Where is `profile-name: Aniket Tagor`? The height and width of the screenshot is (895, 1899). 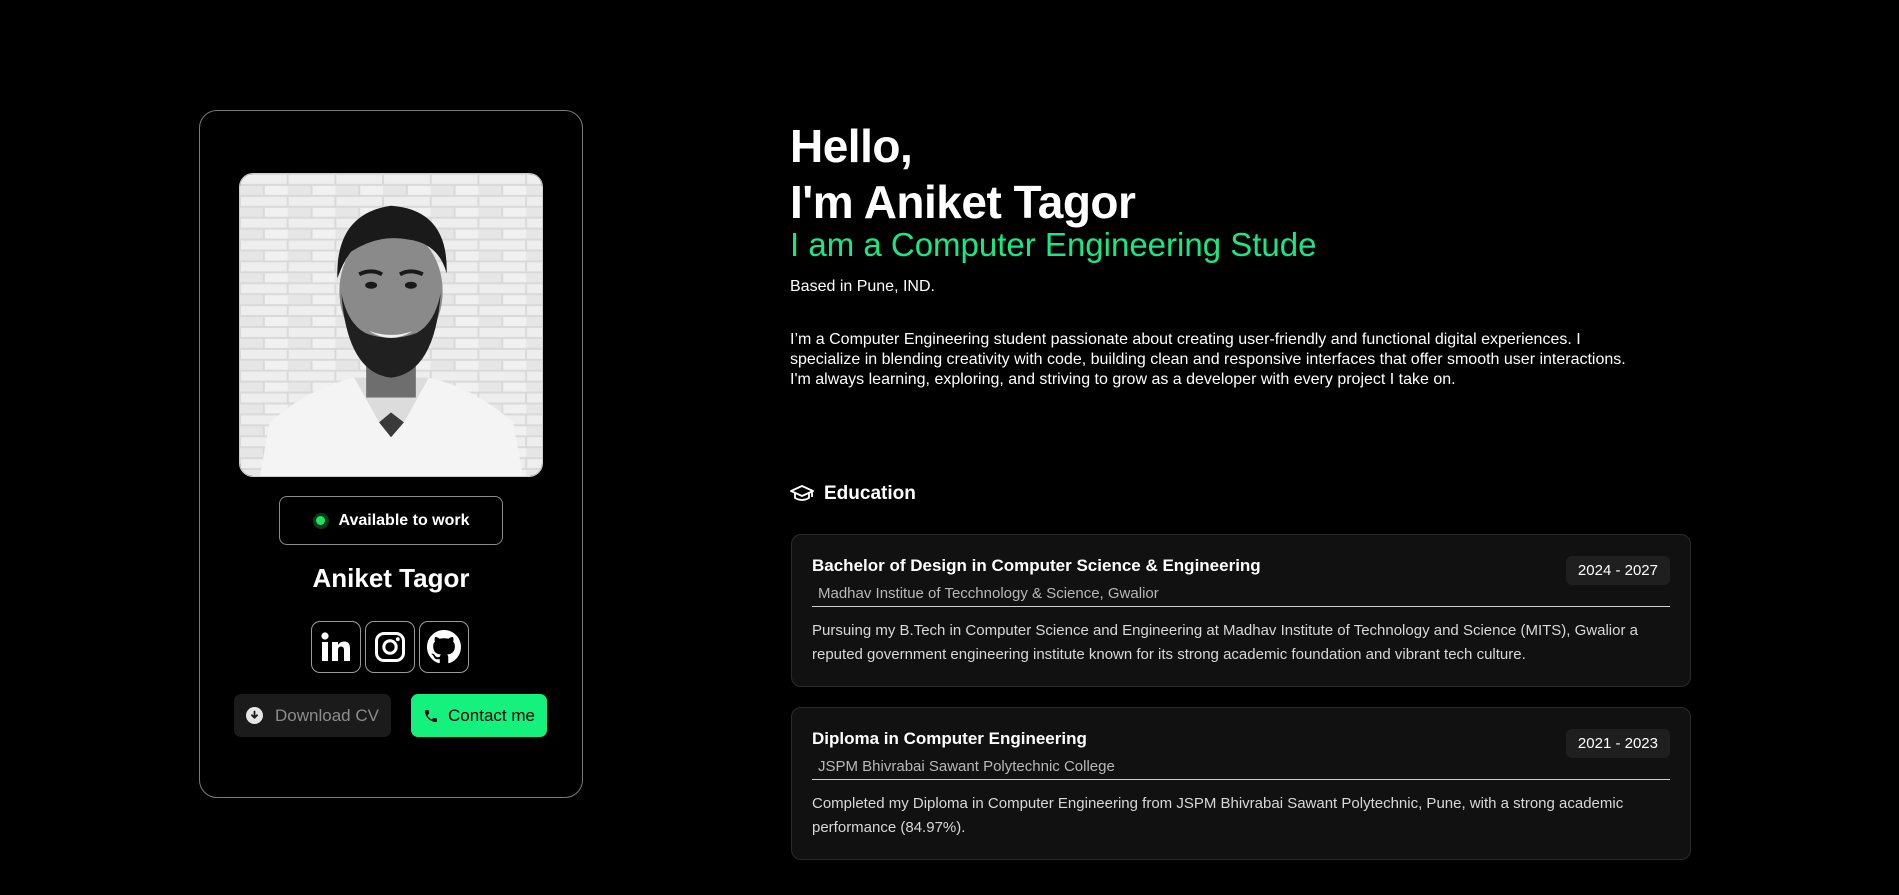 profile-name: Aniket Tagor is located at coordinates (391, 578).